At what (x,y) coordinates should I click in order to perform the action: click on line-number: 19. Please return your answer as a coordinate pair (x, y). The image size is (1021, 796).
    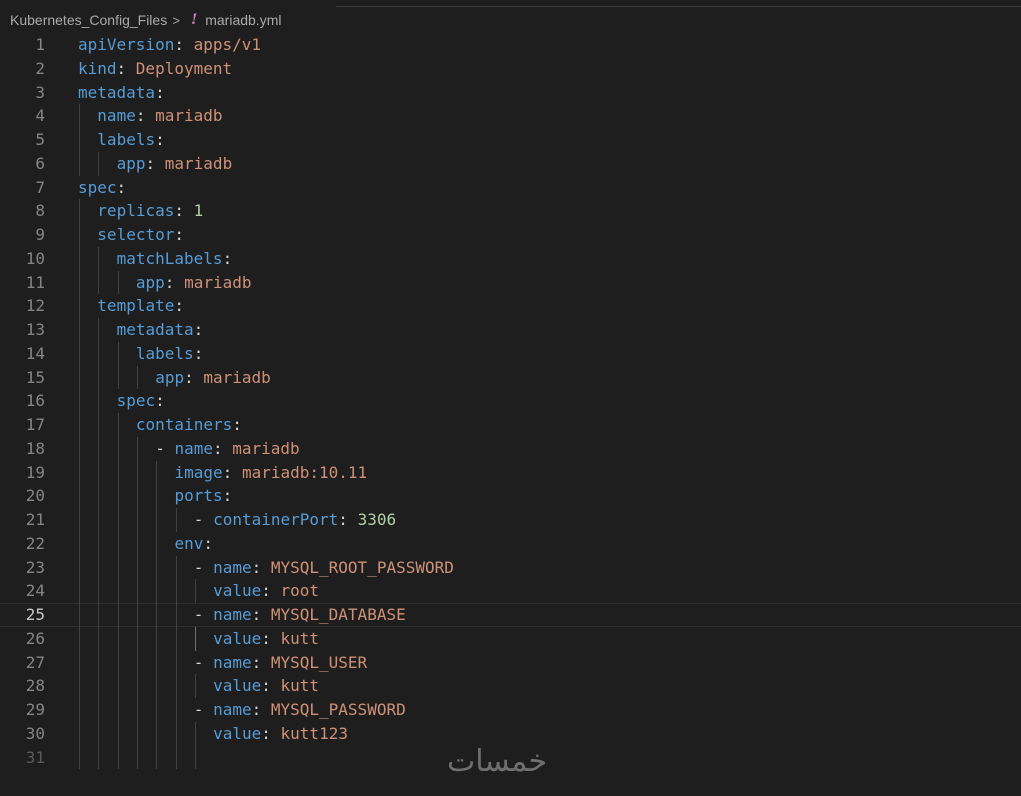
    Looking at the image, I should click on (35, 472).